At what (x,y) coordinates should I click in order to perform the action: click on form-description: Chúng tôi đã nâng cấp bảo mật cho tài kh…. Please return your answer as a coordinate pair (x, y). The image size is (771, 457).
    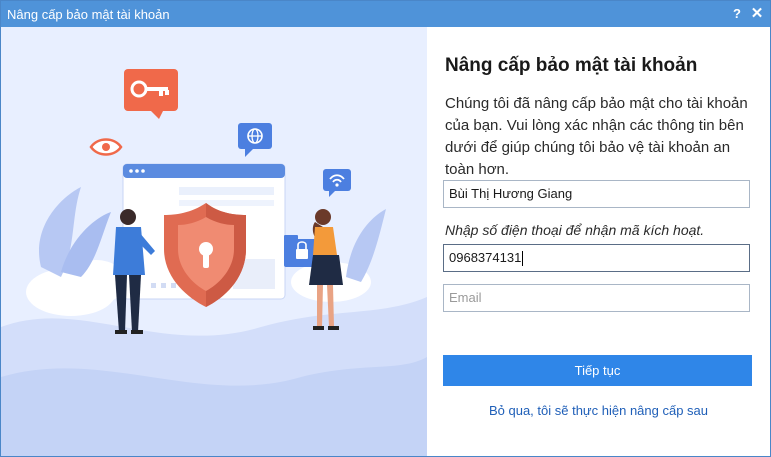
    Looking at the image, I should click on (596, 136).